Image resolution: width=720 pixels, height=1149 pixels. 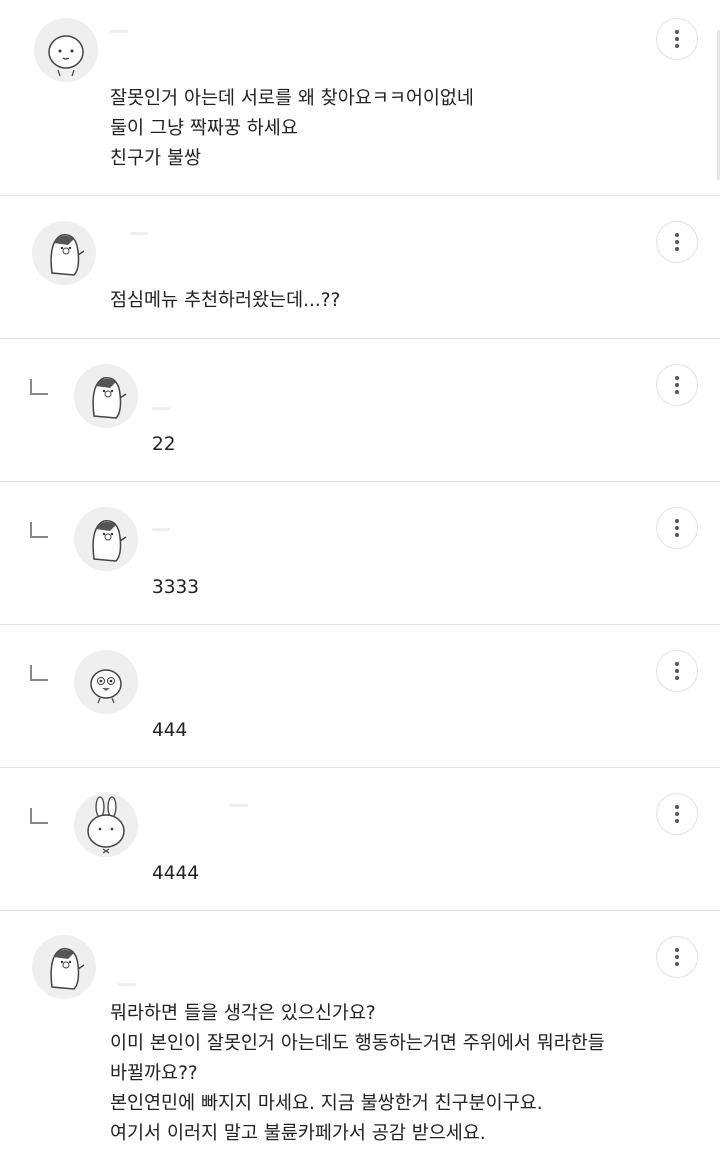 What do you see at coordinates (225, 300) in the screenshot?
I see `comment-text: 점심메뉴 추천하러왔는데...??` at bounding box center [225, 300].